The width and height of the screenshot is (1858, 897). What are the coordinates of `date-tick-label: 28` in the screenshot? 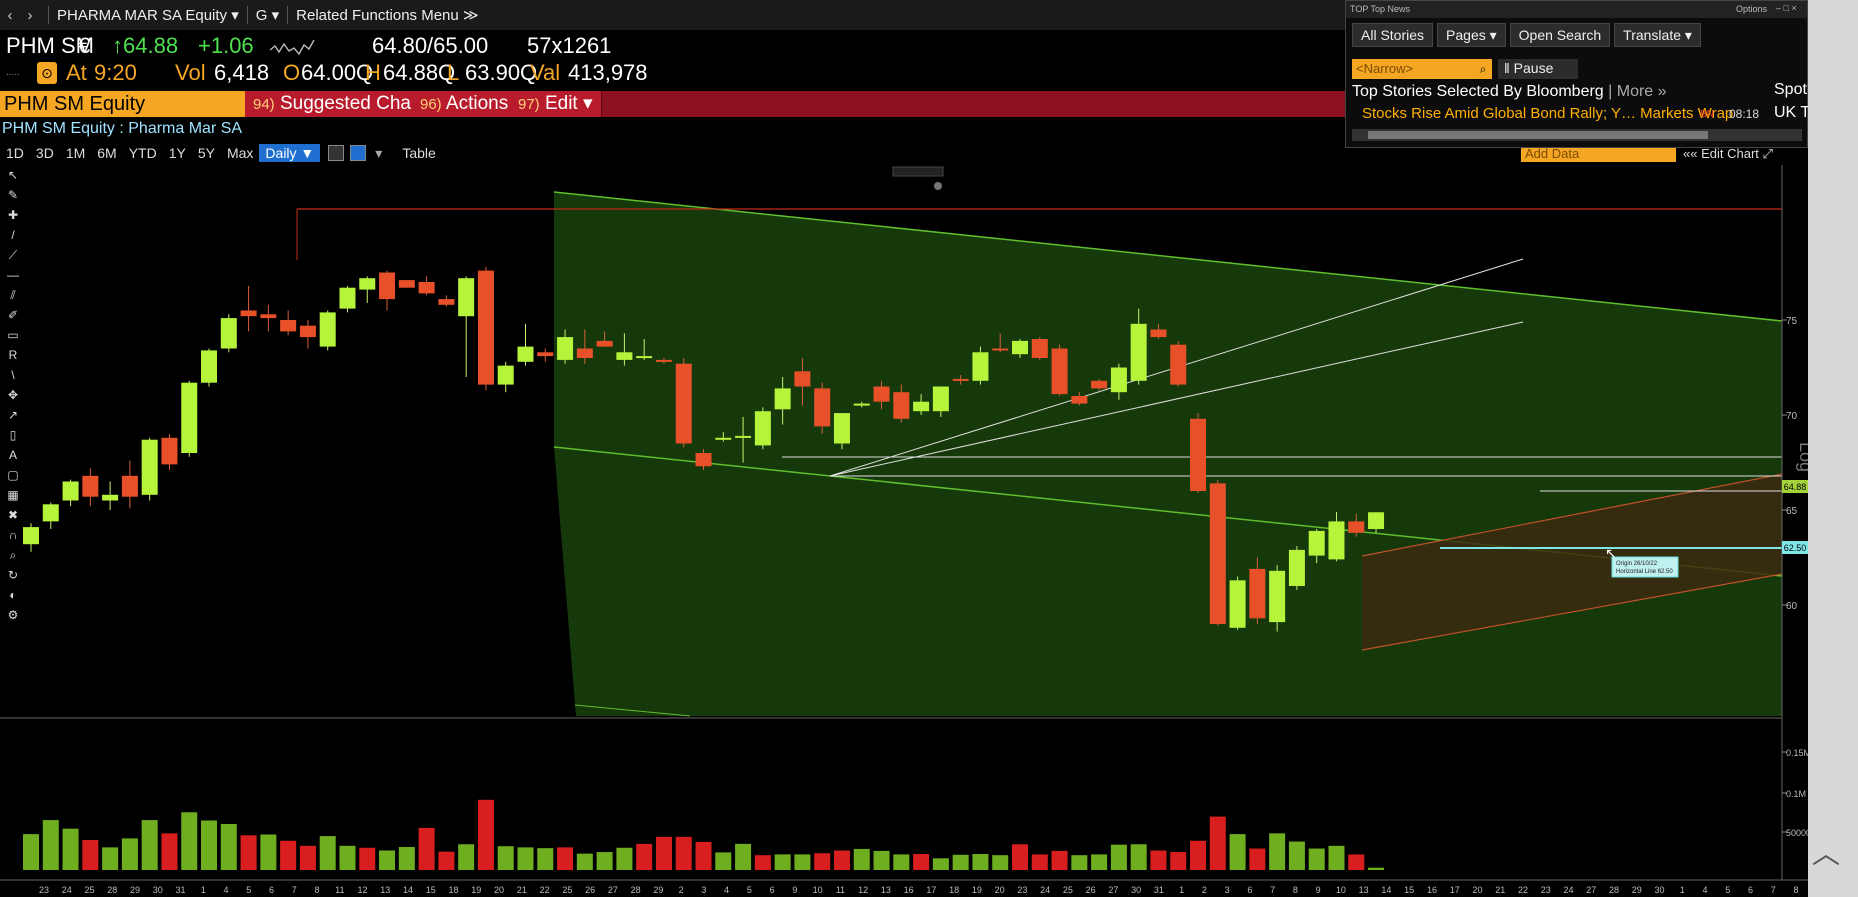 It's located at (1614, 890).